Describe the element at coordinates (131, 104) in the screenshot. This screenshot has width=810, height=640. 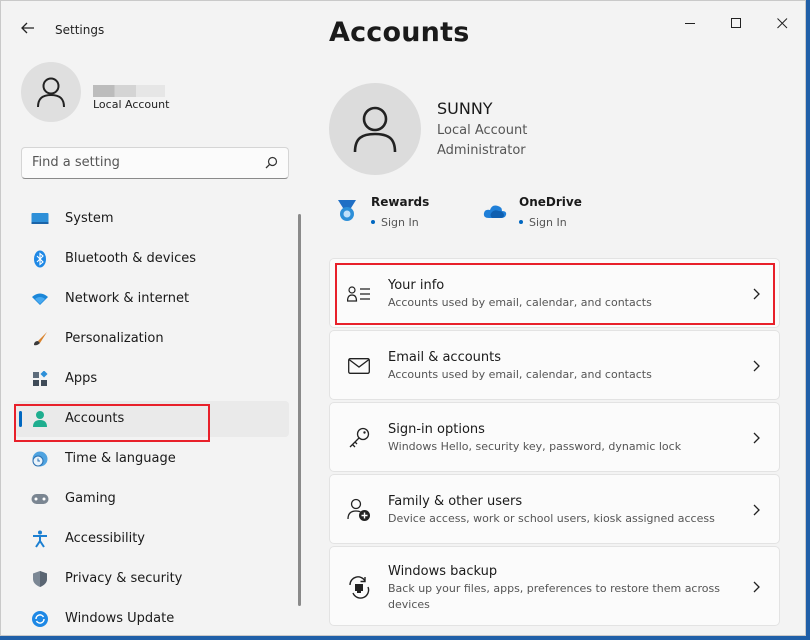
I see `profile-account-type: Local Account` at that location.